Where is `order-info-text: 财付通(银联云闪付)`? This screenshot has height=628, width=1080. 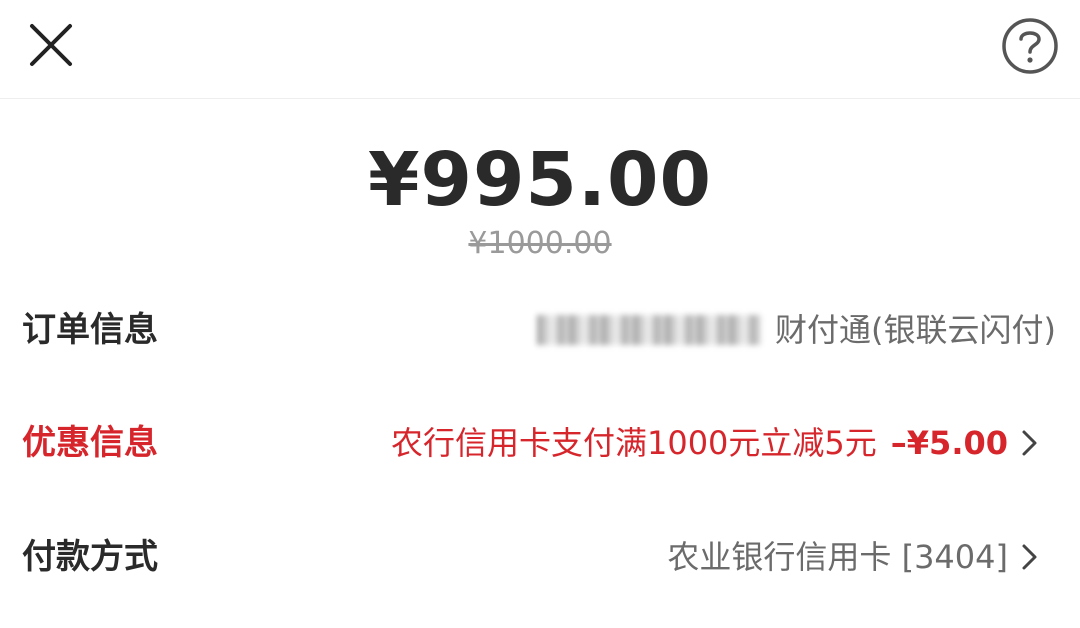
order-info-text: 财付通(银联云闪付) is located at coordinates (915, 330).